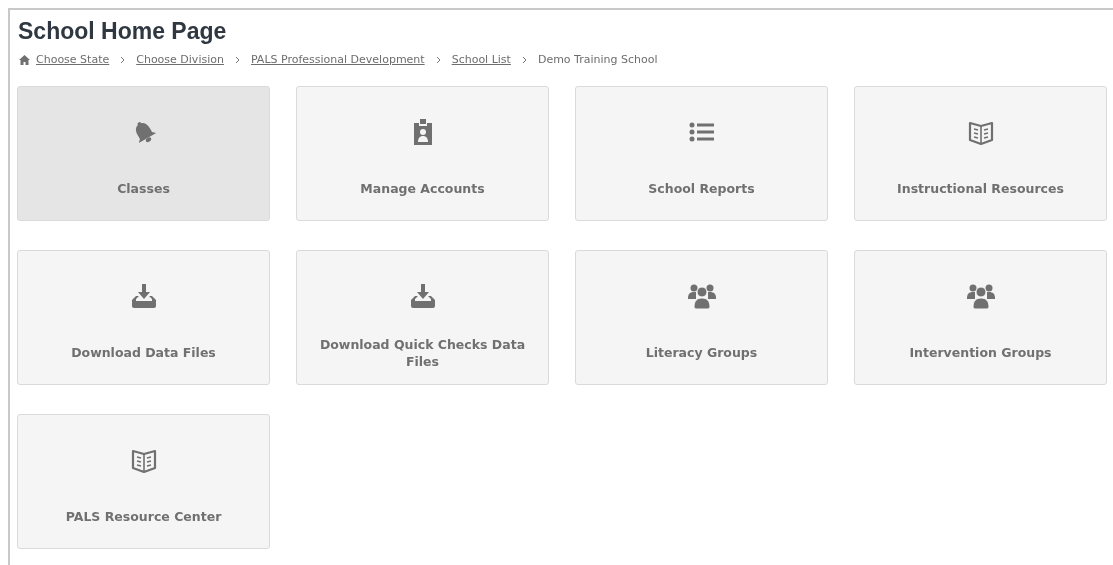  Describe the element at coordinates (337, 59) in the screenshot. I see `breadcrumb-link: PALS Professional Development` at that location.